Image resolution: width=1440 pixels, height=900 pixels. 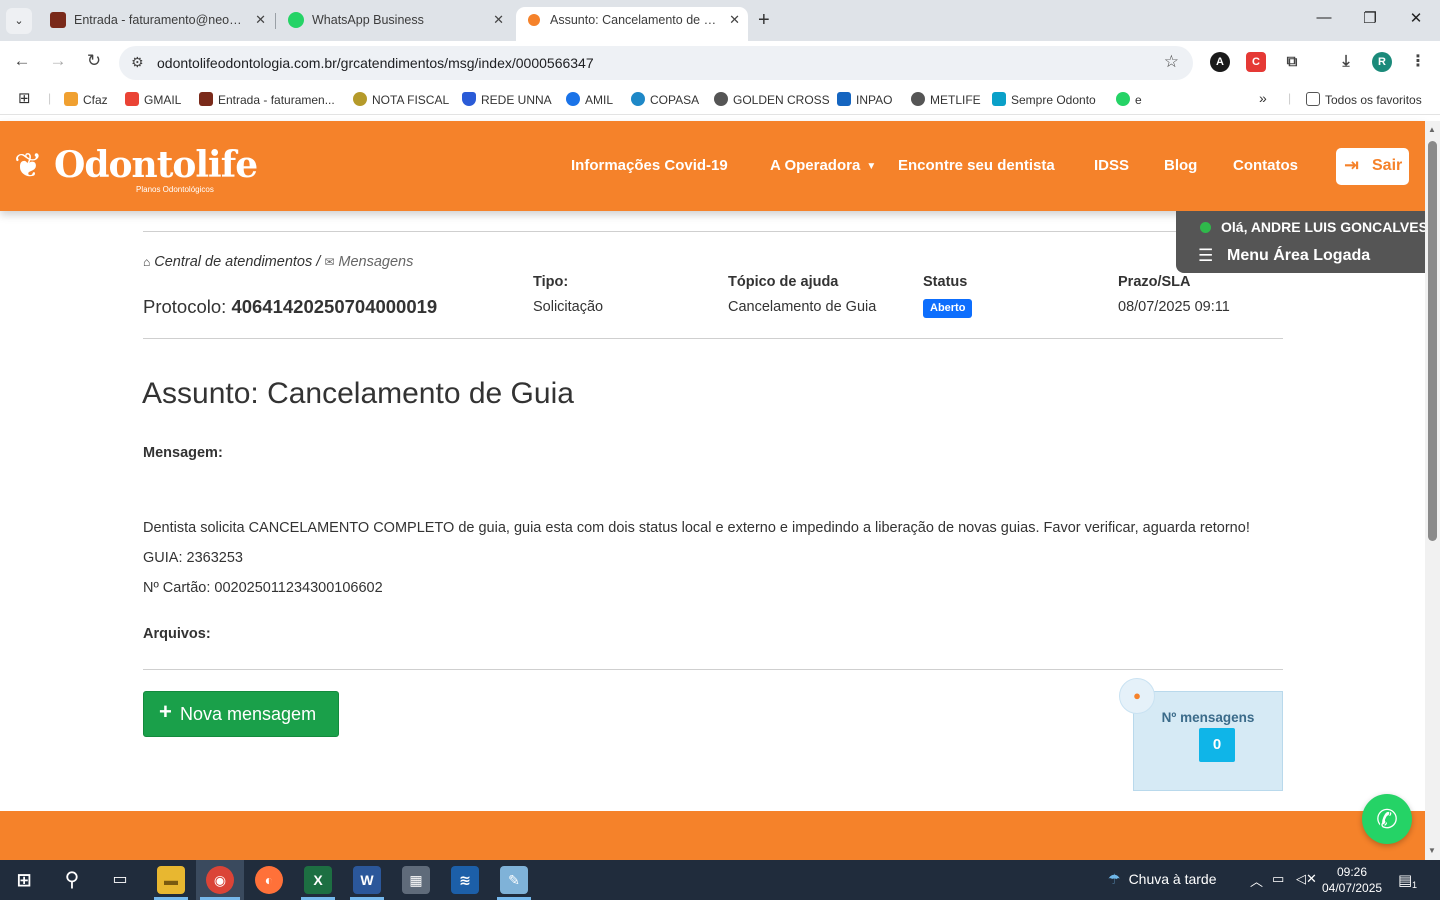 What do you see at coordinates (1387, 819) in the screenshot?
I see `whatsapp-float-icon: ✆` at bounding box center [1387, 819].